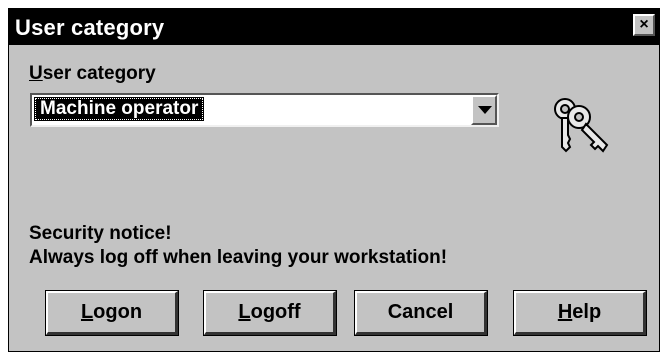  Describe the element at coordinates (99, 73) in the screenshot. I see `user-category-label-rest: ser category` at that location.